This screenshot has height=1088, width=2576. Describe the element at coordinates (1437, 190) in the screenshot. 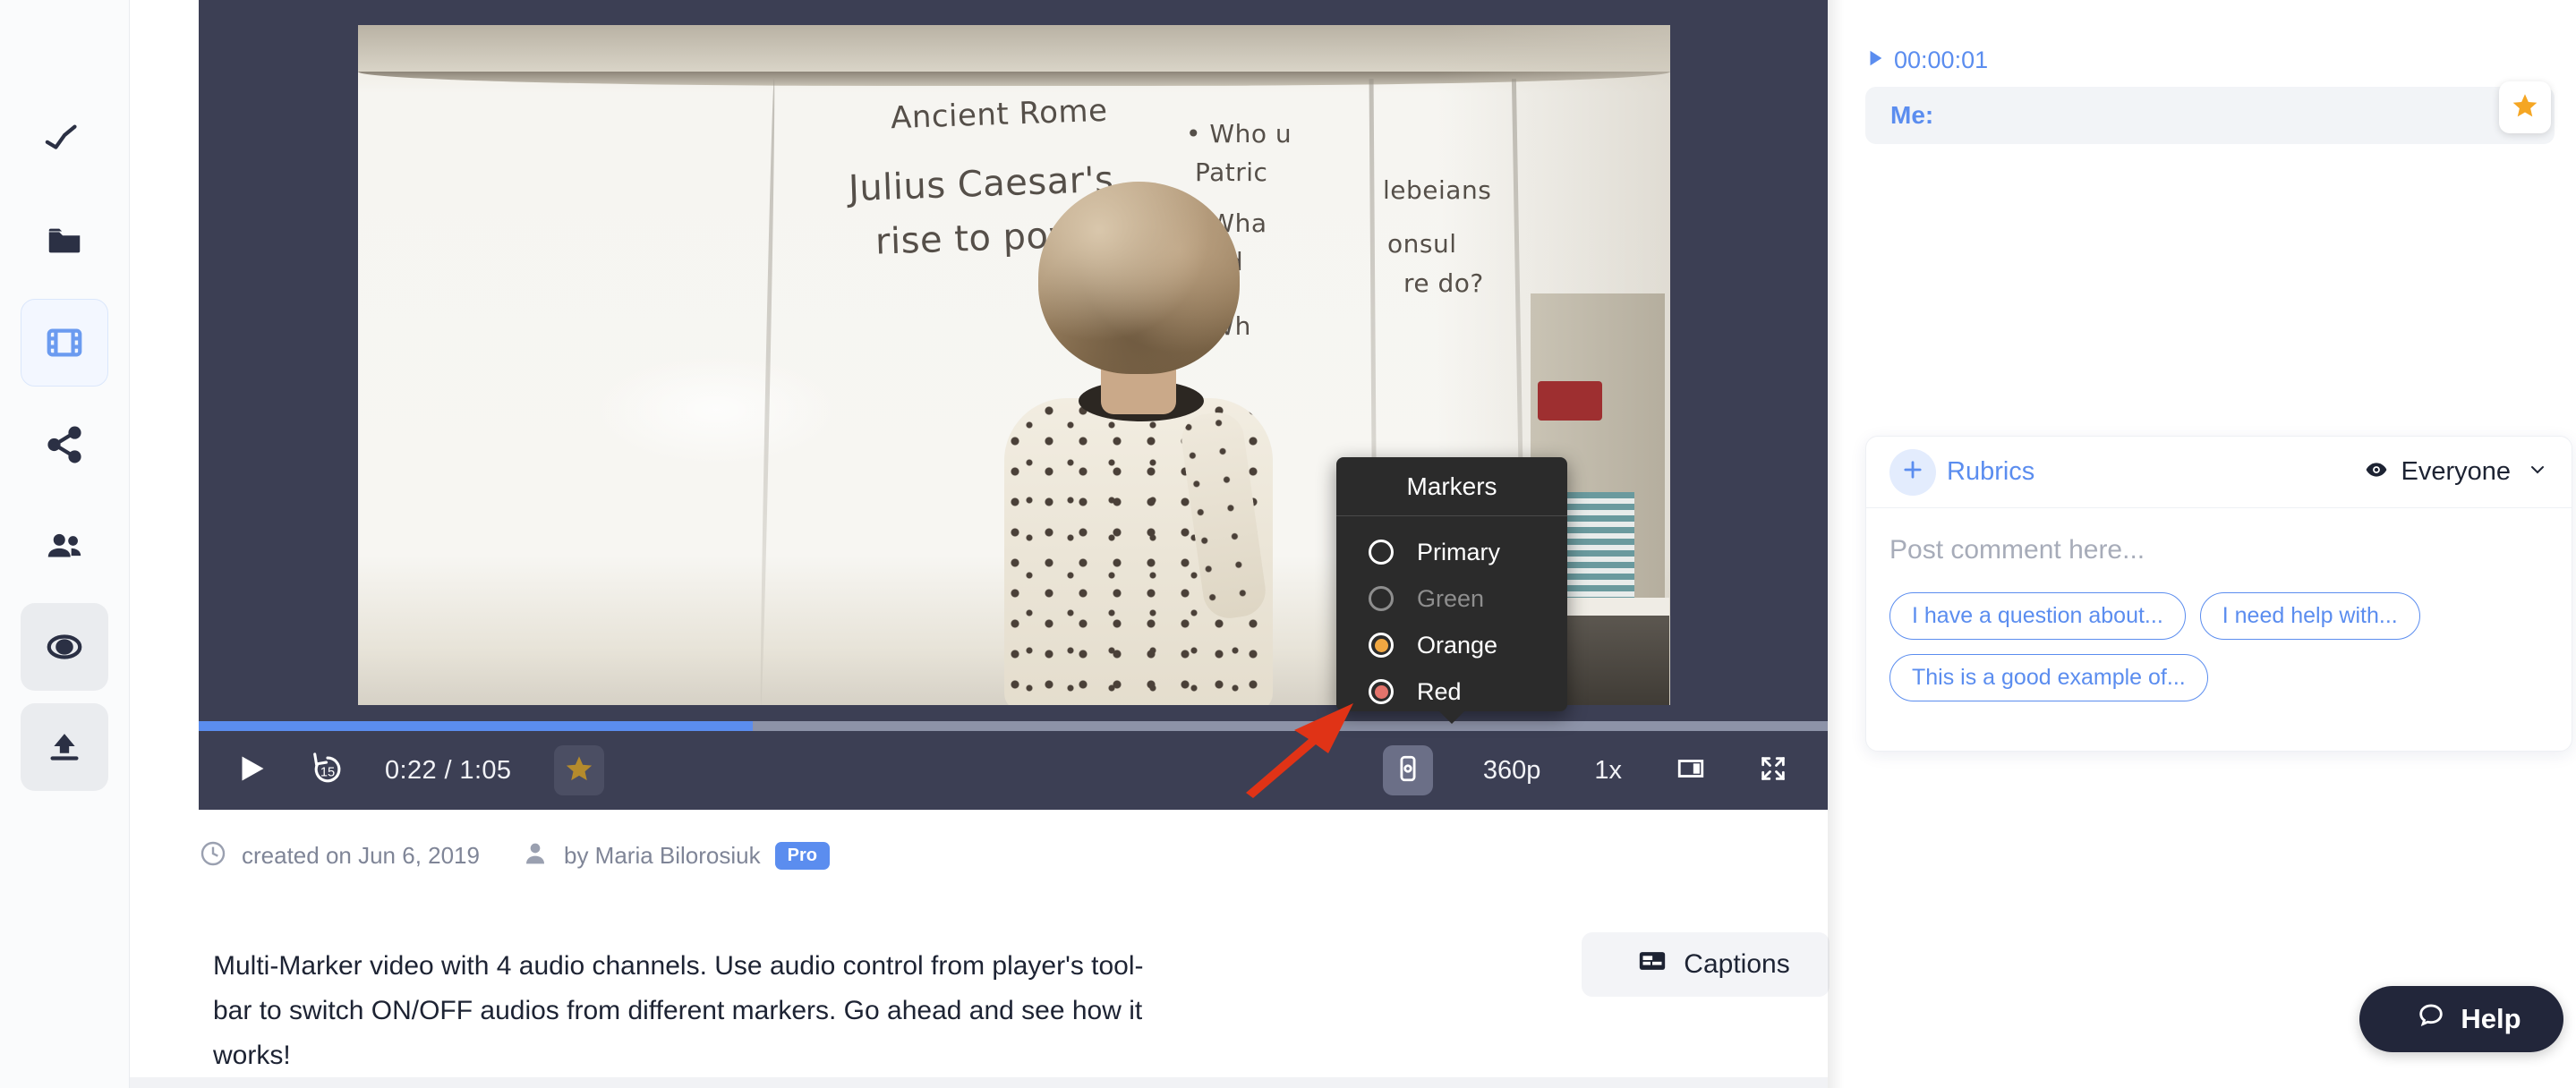

I see `whiteboard-bullet-1c: lebeians` at that location.